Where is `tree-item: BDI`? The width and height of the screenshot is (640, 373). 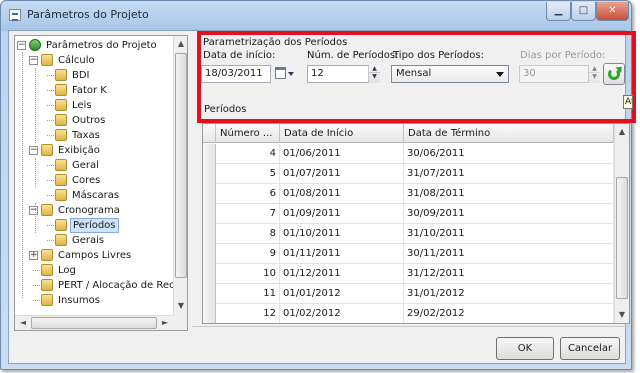
tree-item: BDI is located at coordinates (93, 75).